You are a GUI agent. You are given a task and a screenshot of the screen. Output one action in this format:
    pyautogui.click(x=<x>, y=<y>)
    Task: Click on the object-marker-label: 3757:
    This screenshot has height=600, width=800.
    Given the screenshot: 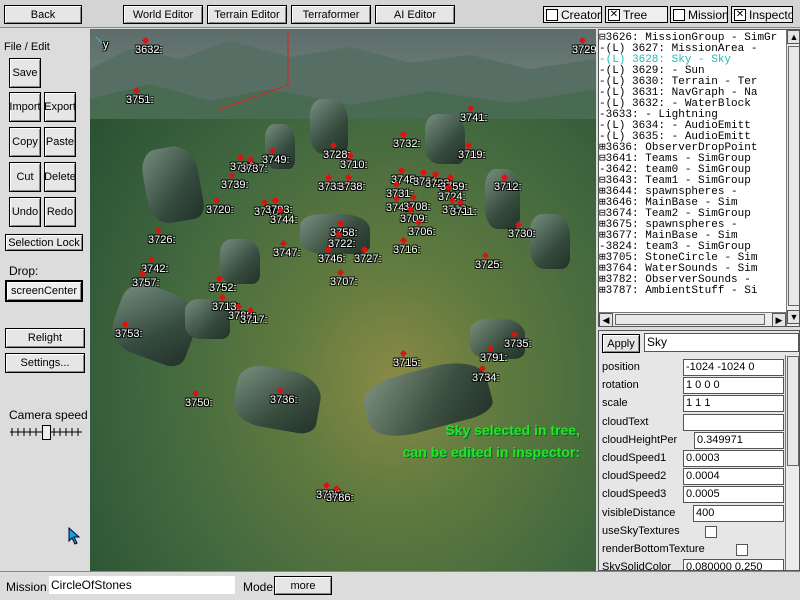 What is the action you would take?
    pyautogui.click(x=146, y=283)
    